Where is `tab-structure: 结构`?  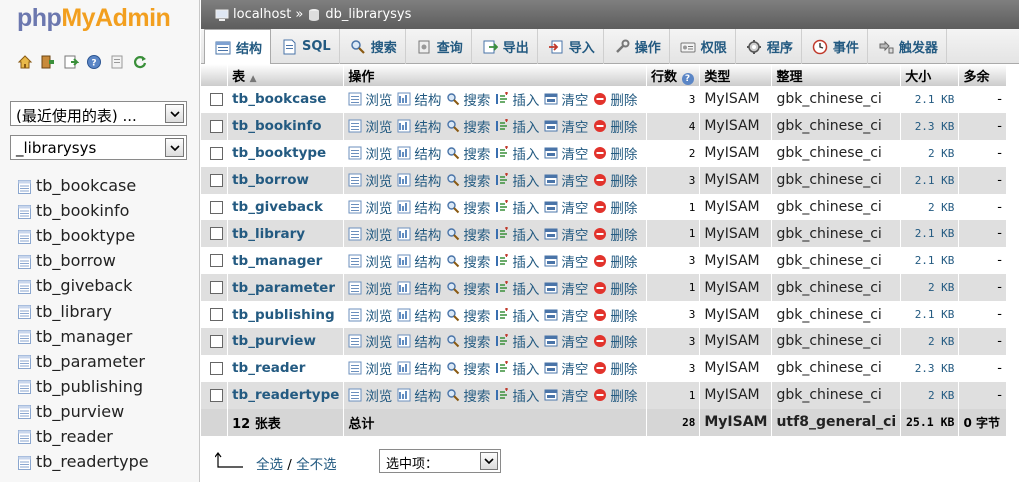 tab-structure: 结构 is located at coordinates (238, 47).